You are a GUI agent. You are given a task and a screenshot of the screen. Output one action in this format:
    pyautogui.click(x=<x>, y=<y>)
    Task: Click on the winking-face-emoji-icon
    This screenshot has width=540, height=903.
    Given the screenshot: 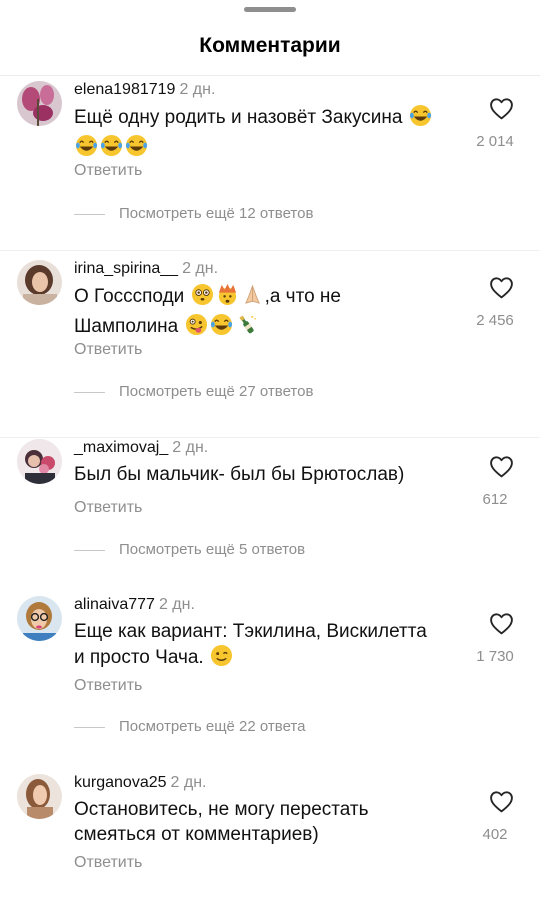 What is the action you would take?
    pyautogui.click(x=221, y=659)
    